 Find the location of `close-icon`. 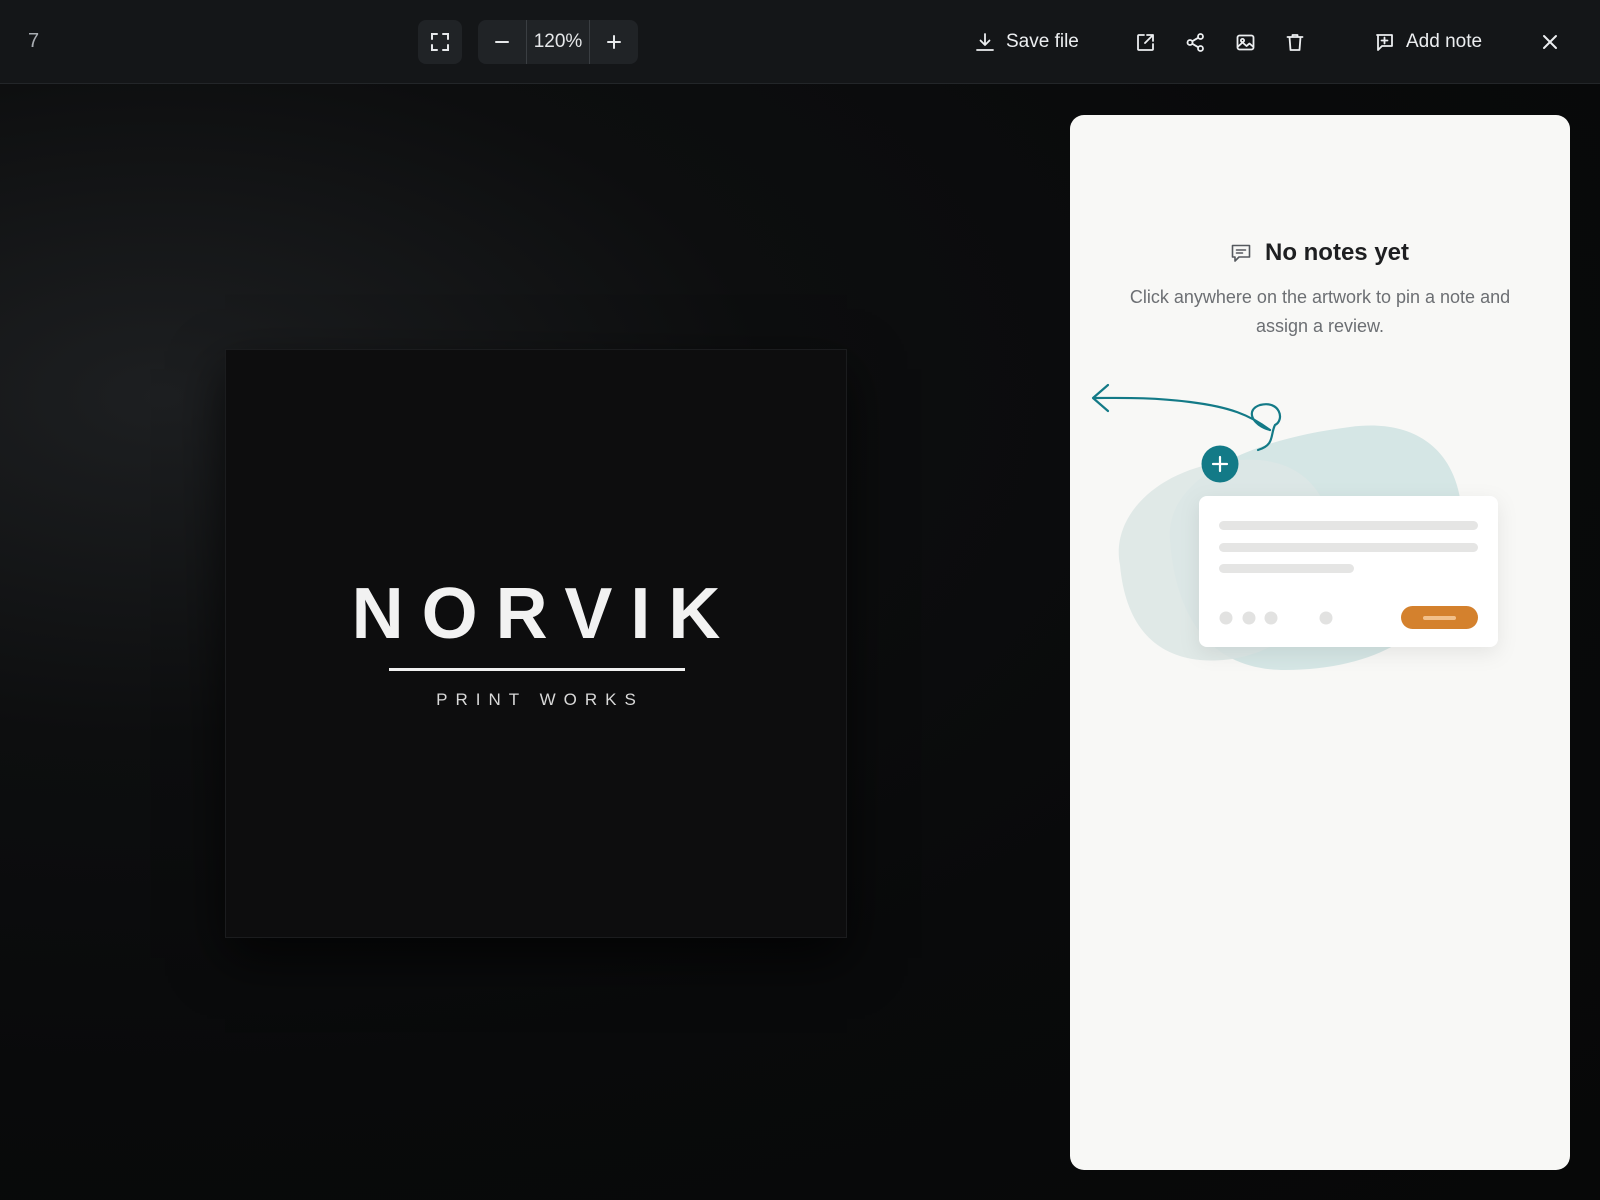

close-icon is located at coordinates (1550, 42).